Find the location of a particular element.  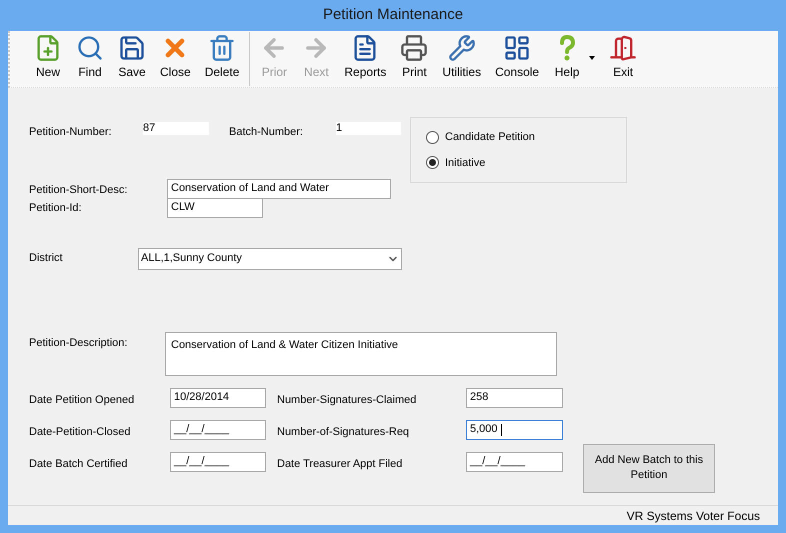

toolbar-button: Console is located at coordinates (517, 59).